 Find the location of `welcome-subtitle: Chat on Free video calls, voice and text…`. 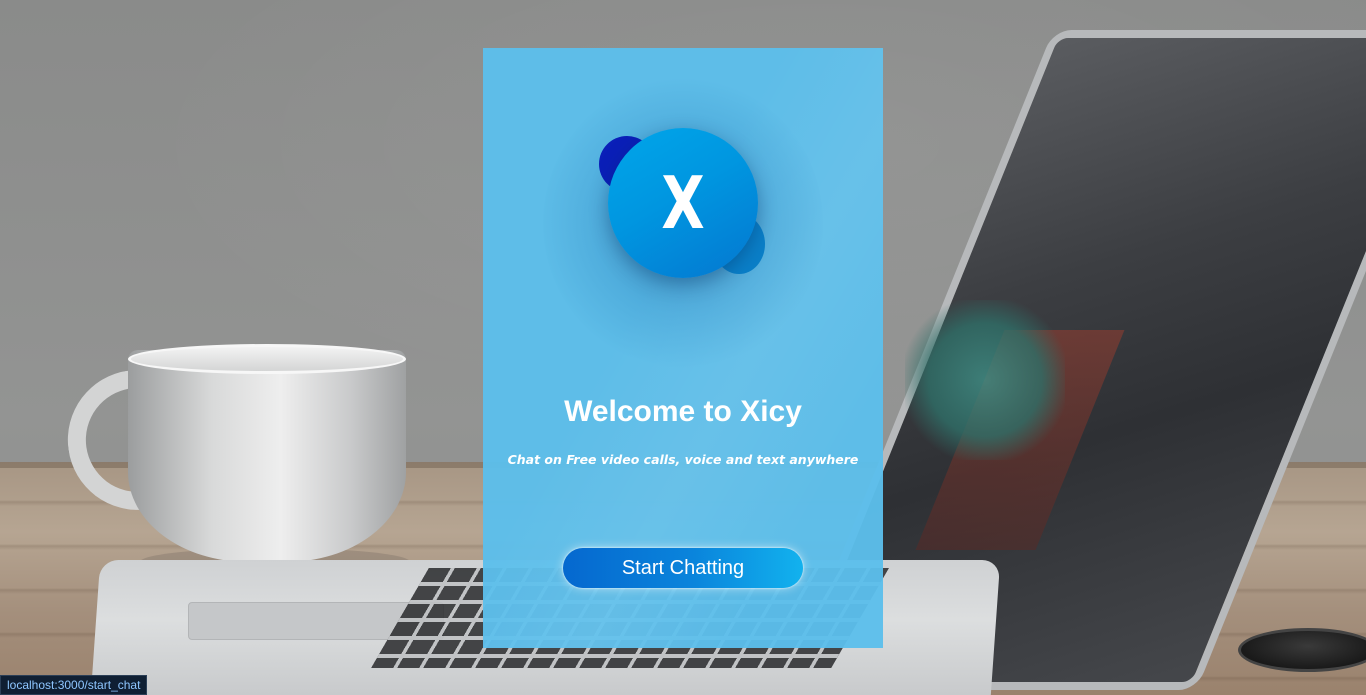

welcome-subtitle: Chat on Free video calls, voice and text… is located at coordinates (683, 459).